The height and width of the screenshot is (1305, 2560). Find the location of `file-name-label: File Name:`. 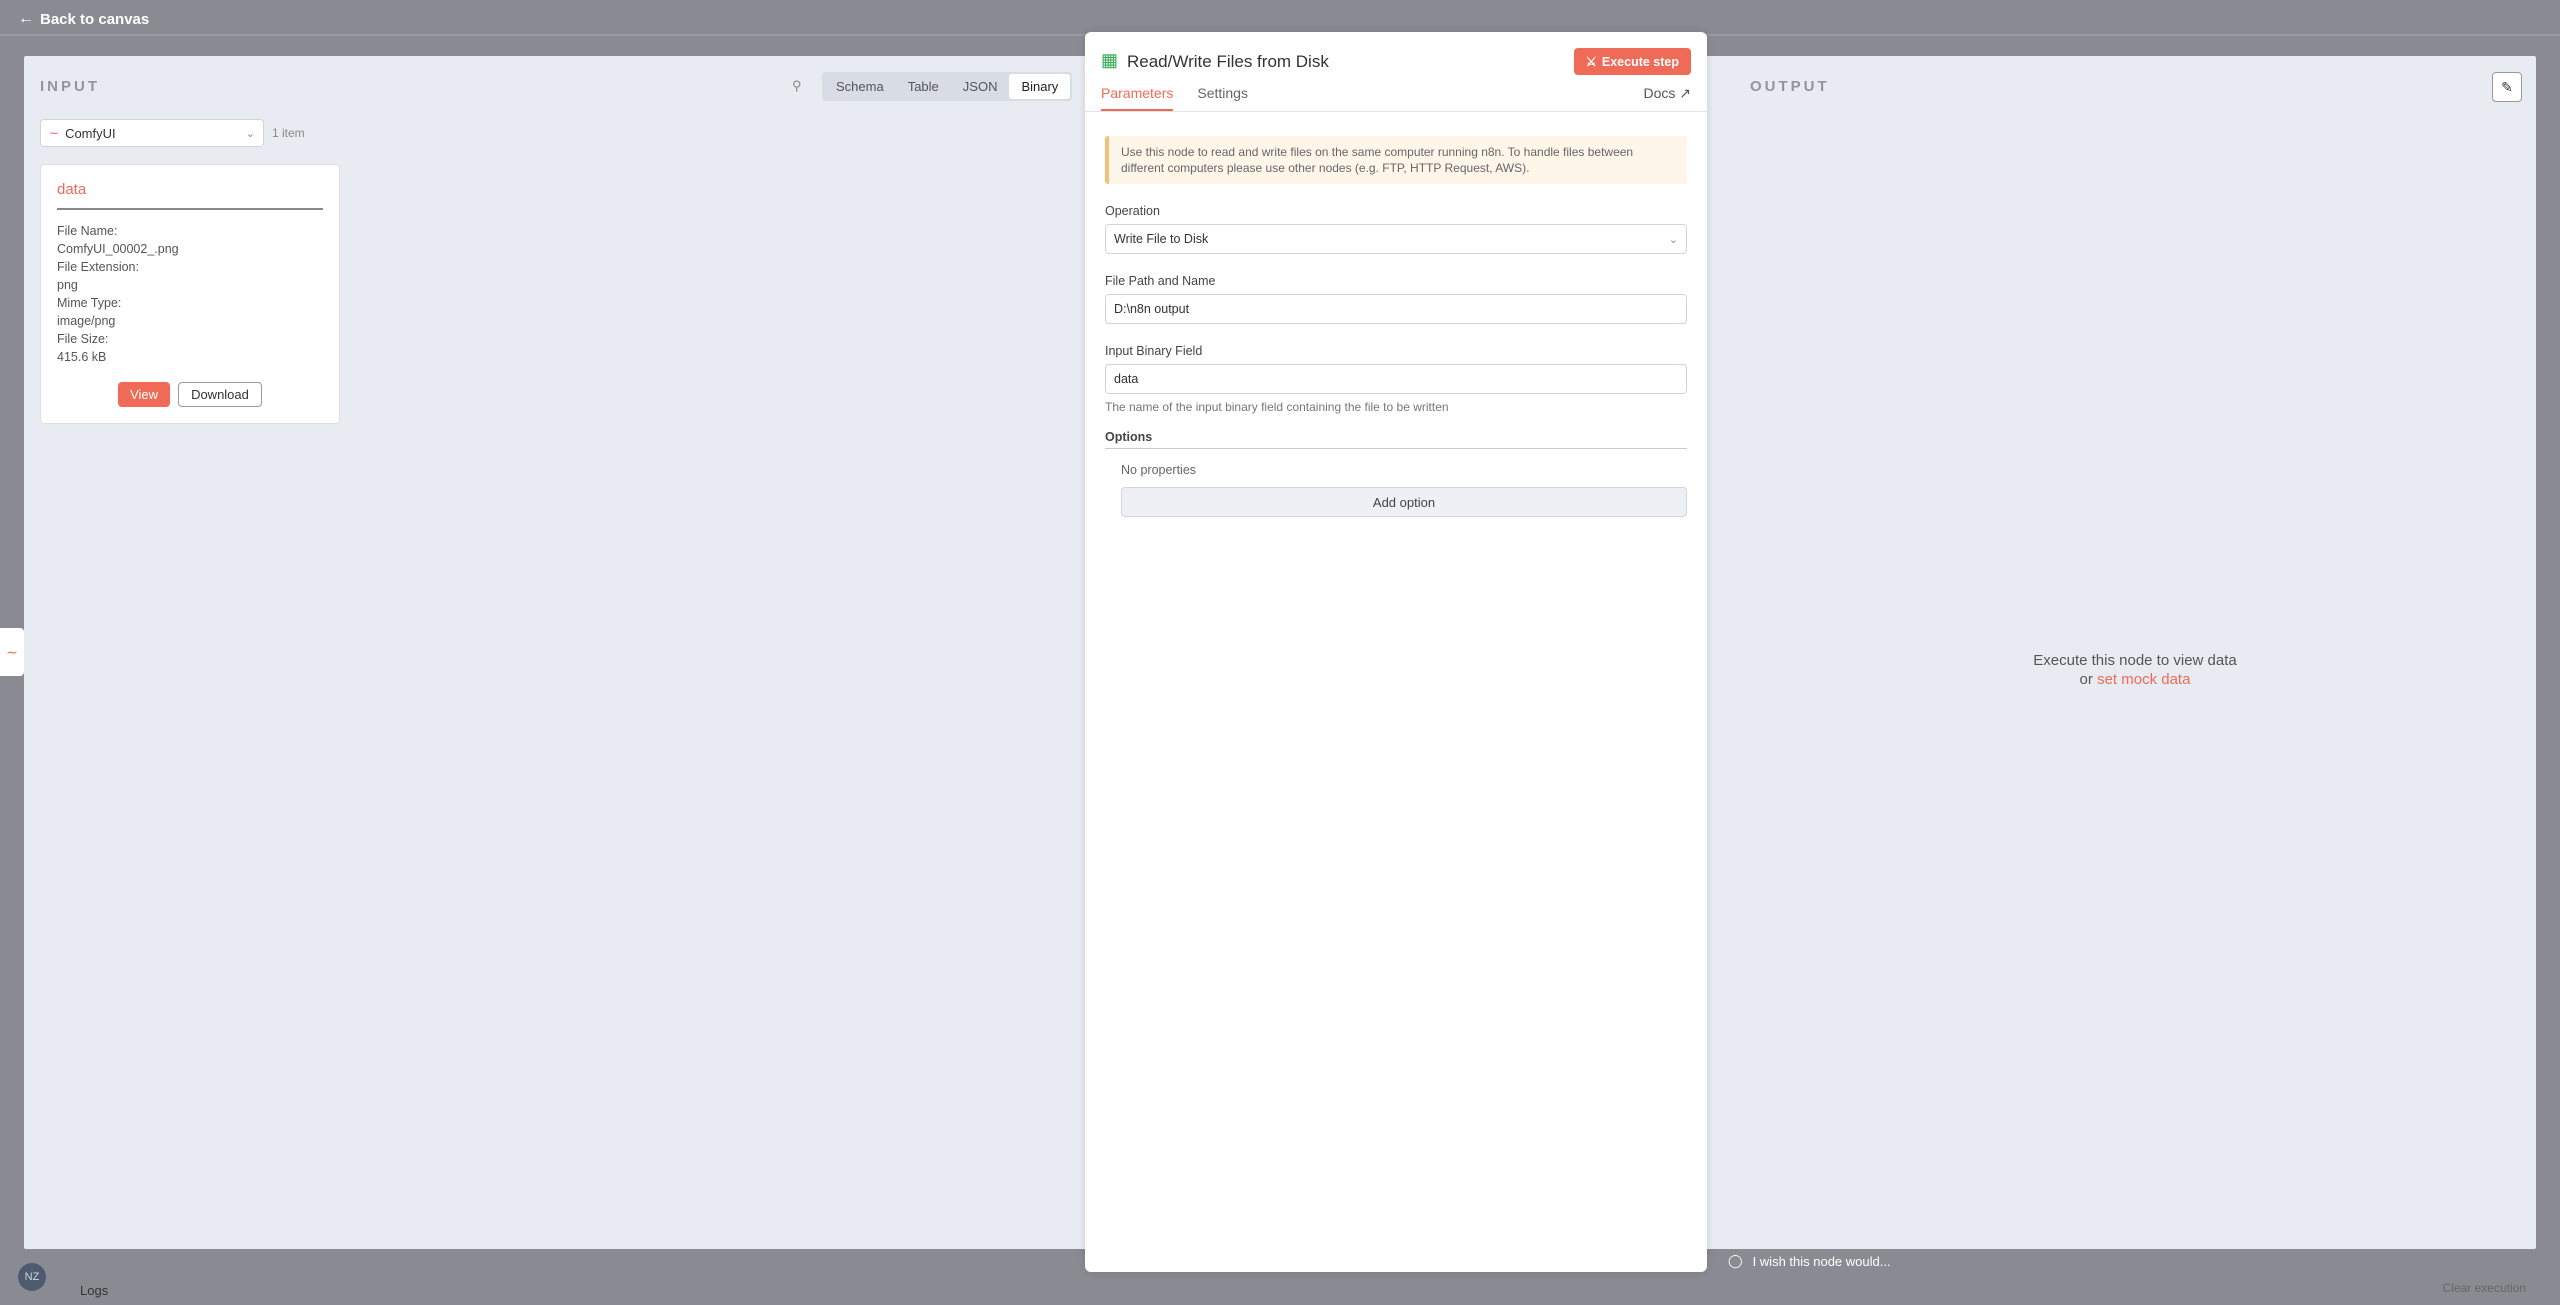

file-name-label: File Name: is located at coordinates (87, 231).